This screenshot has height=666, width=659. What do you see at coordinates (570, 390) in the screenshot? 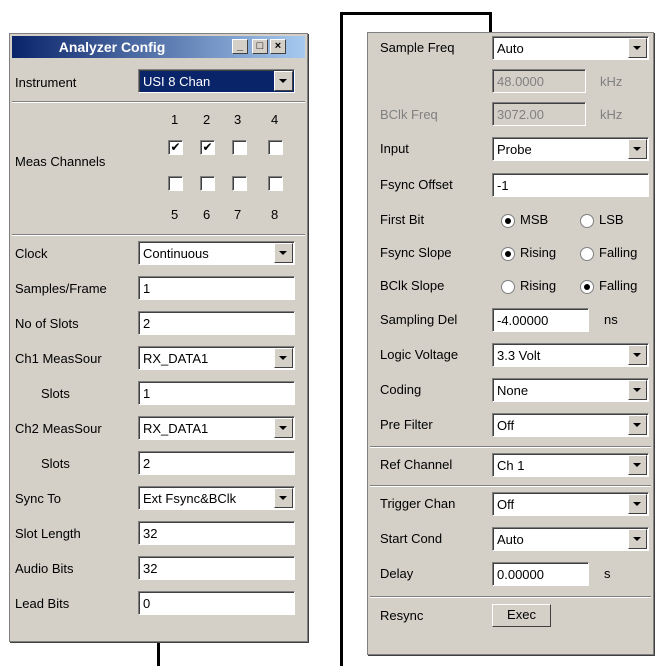
I see `coding-select: None` at bounding box center [570, 390].